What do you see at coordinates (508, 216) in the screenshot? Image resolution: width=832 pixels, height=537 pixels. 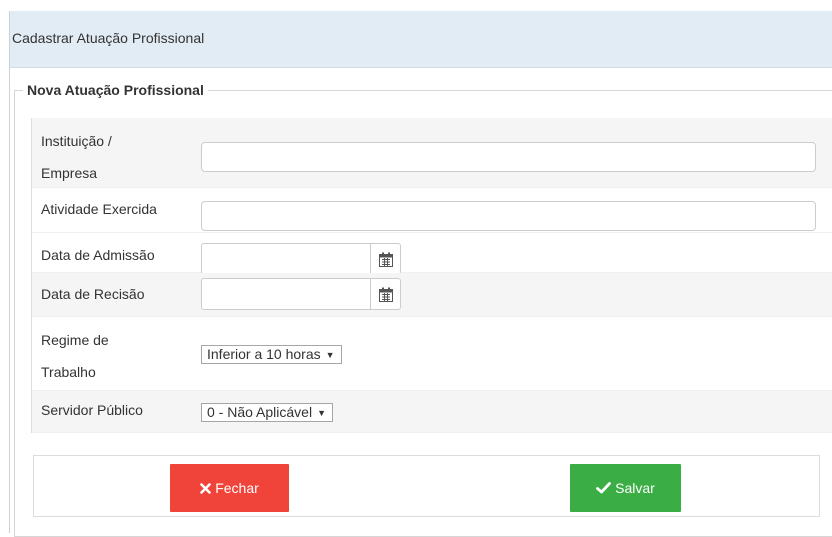 I see `atividade-input` at bounding box center [508, 216].